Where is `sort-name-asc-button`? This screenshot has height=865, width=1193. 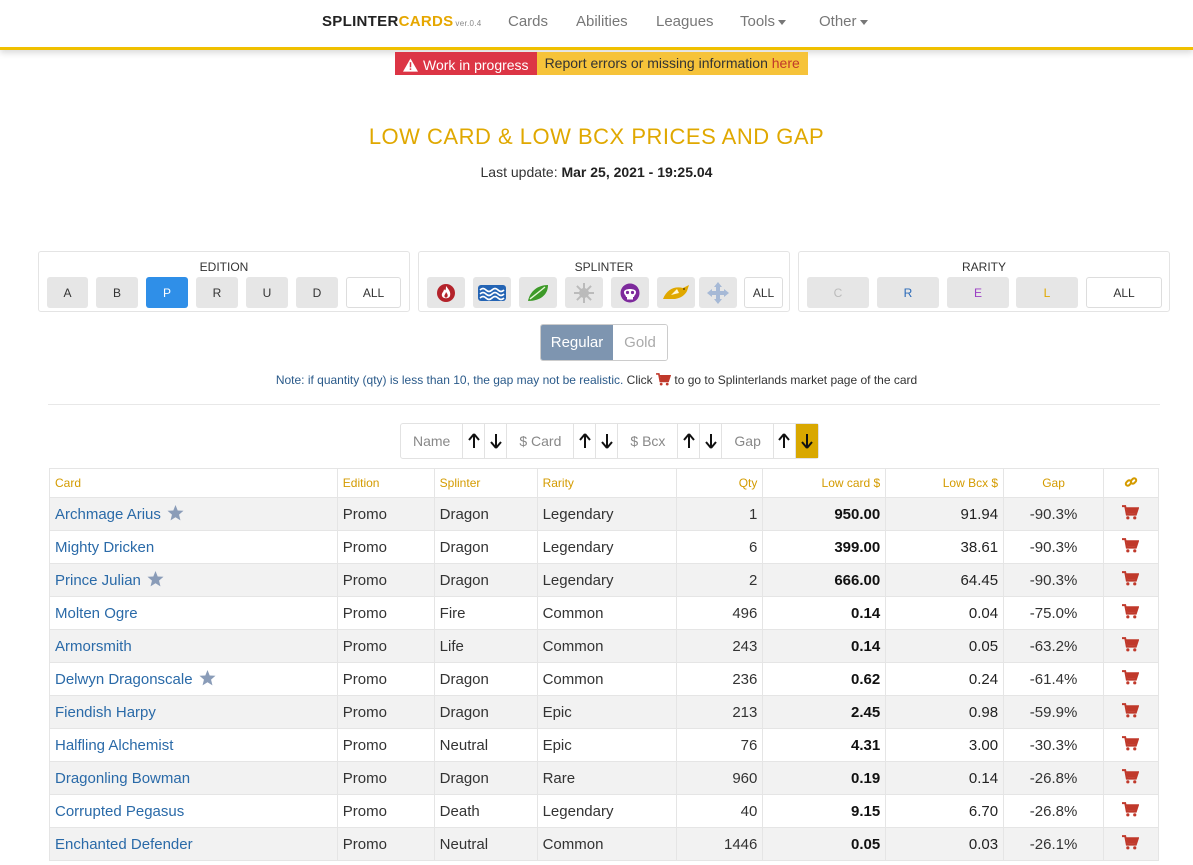
sort-name-asc-button is located at coordinates (474, 441).